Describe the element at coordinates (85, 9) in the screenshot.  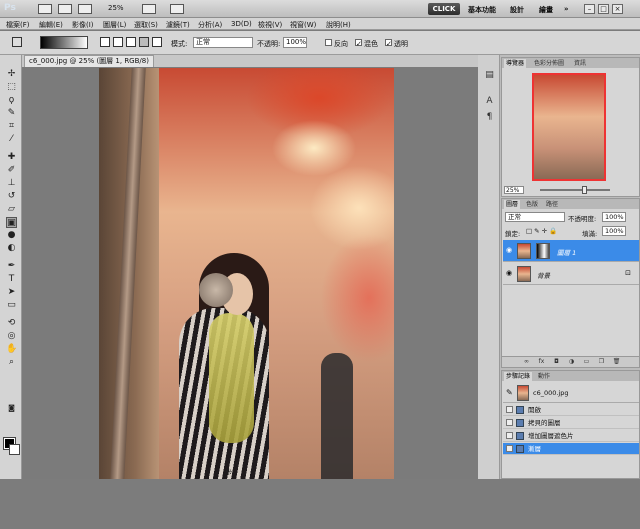
I see `view-extras-icon` at that location.